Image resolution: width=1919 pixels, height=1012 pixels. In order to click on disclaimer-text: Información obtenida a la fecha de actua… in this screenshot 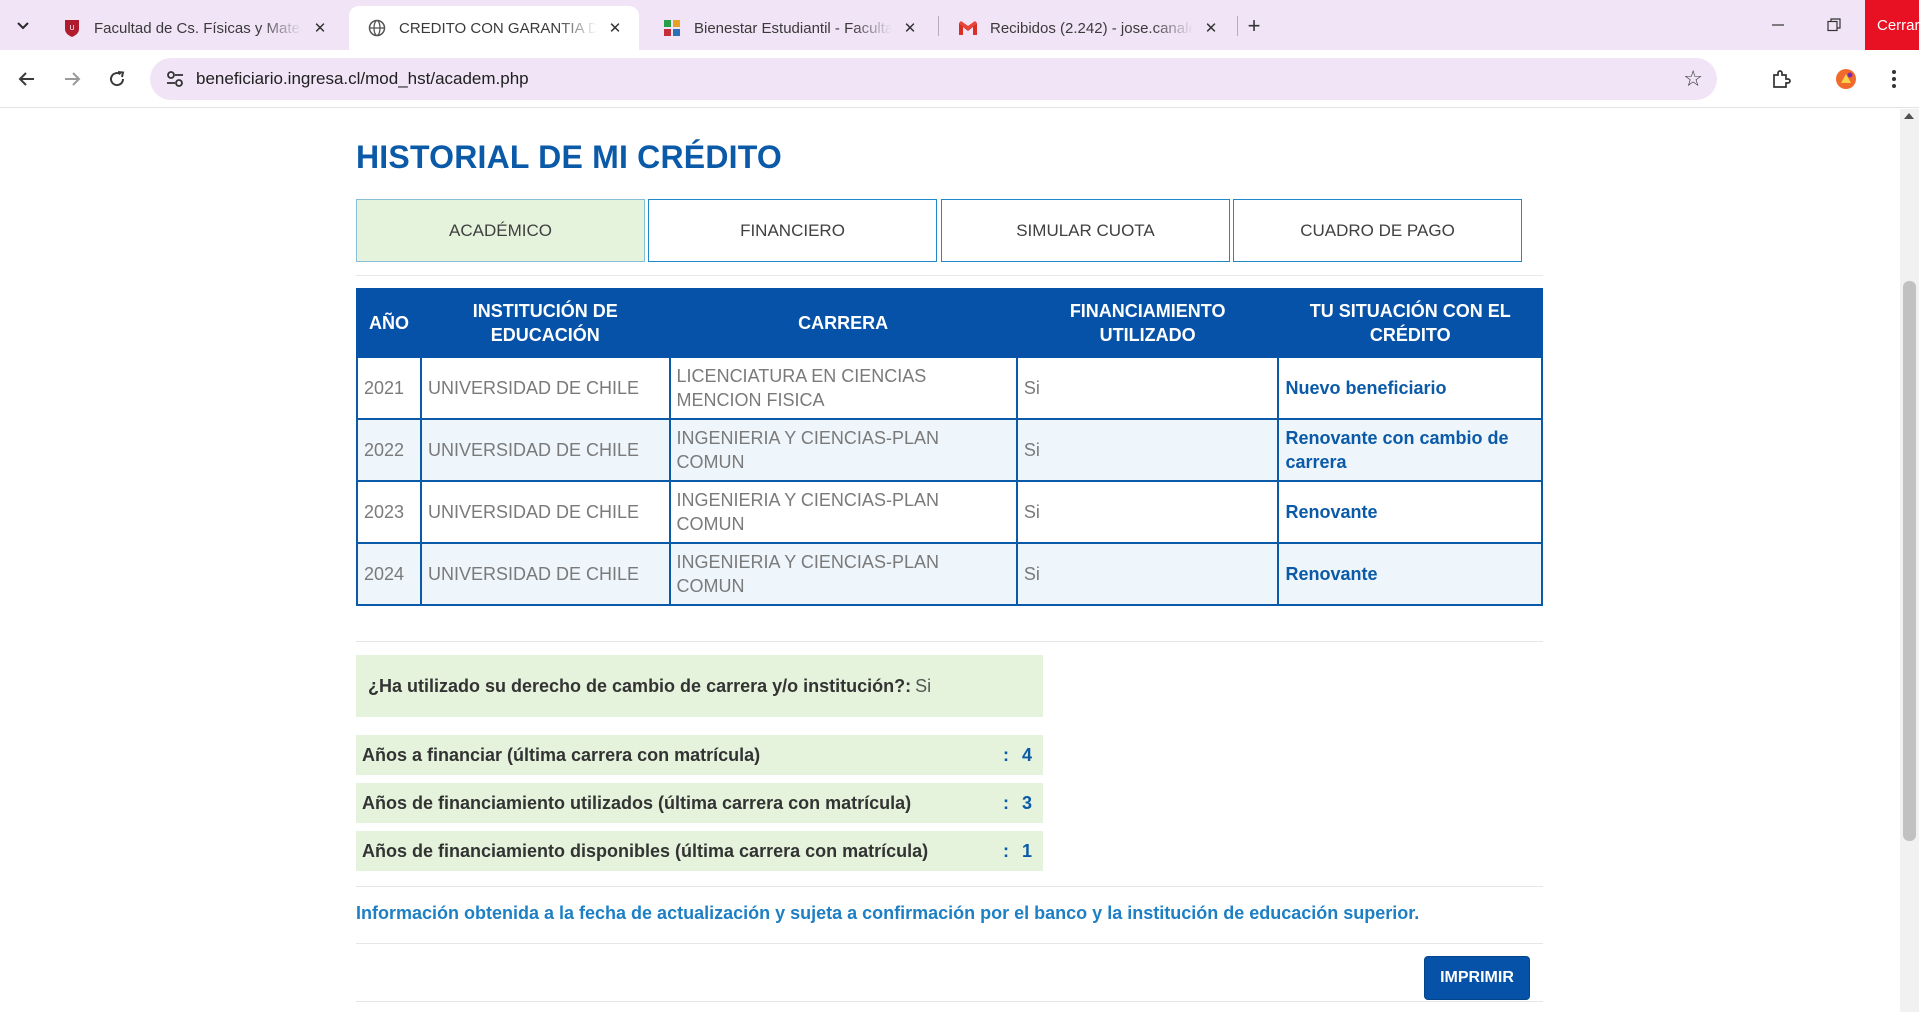, I will do `click(888, 913)`.